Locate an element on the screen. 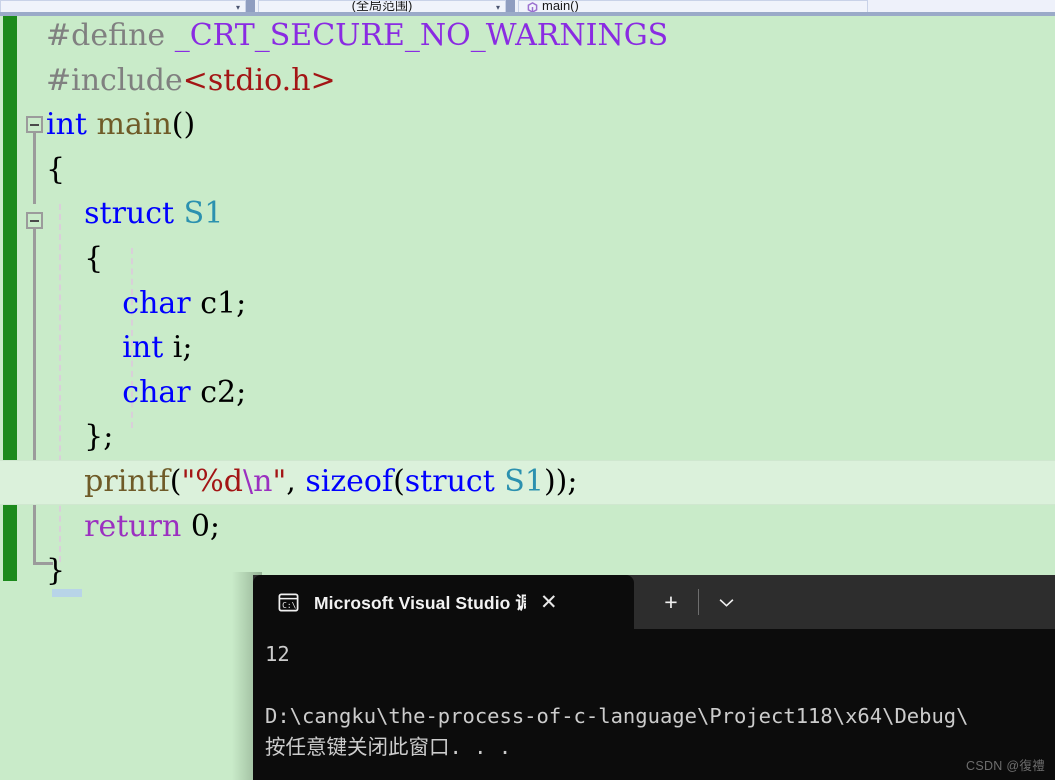 The width and height of the screenshot is (1055, 780). line-struct: struct S1 is located at coordinates (527, 214).